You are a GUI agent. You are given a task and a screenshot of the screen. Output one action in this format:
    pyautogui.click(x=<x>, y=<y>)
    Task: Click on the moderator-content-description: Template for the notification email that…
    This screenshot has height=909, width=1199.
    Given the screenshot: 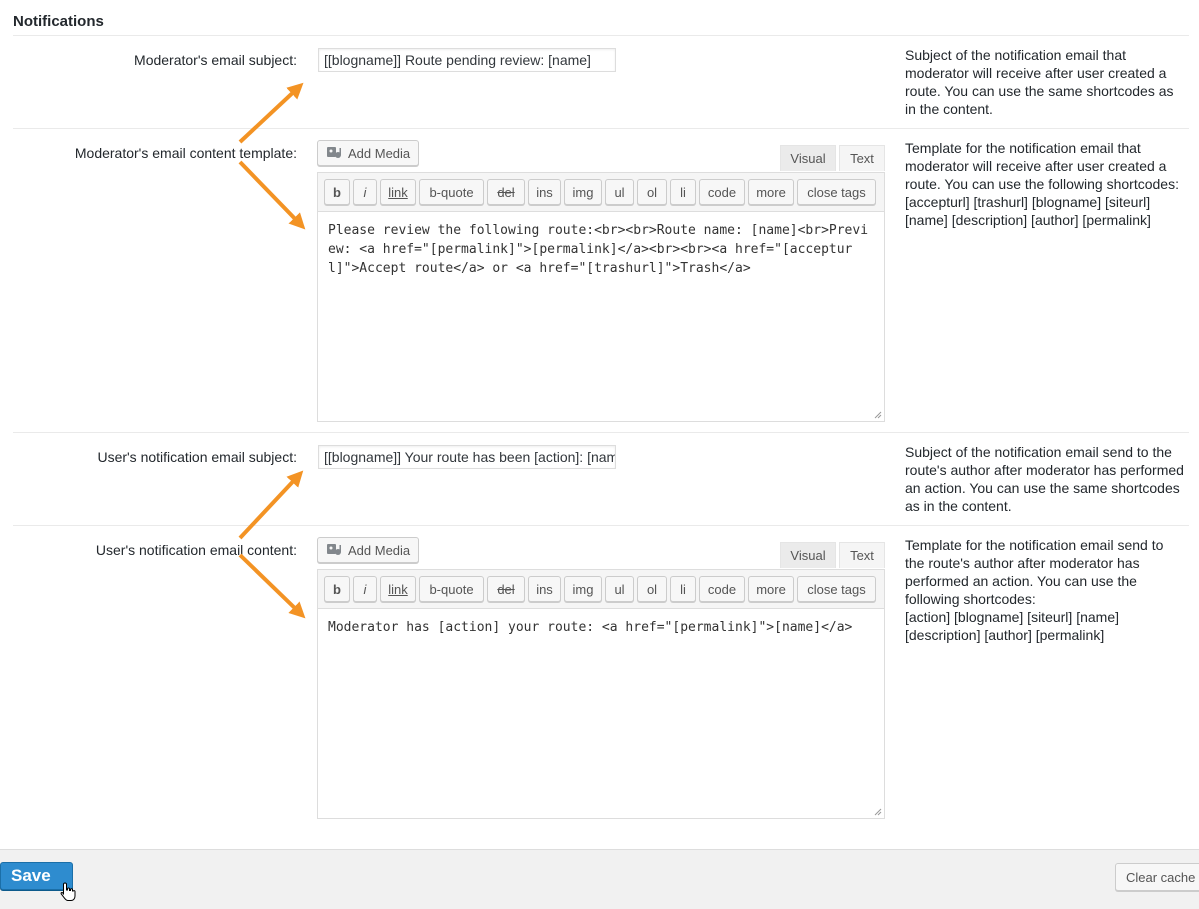 What is the action you would take?
    pyautogui.click(x=1042, y=184)
    